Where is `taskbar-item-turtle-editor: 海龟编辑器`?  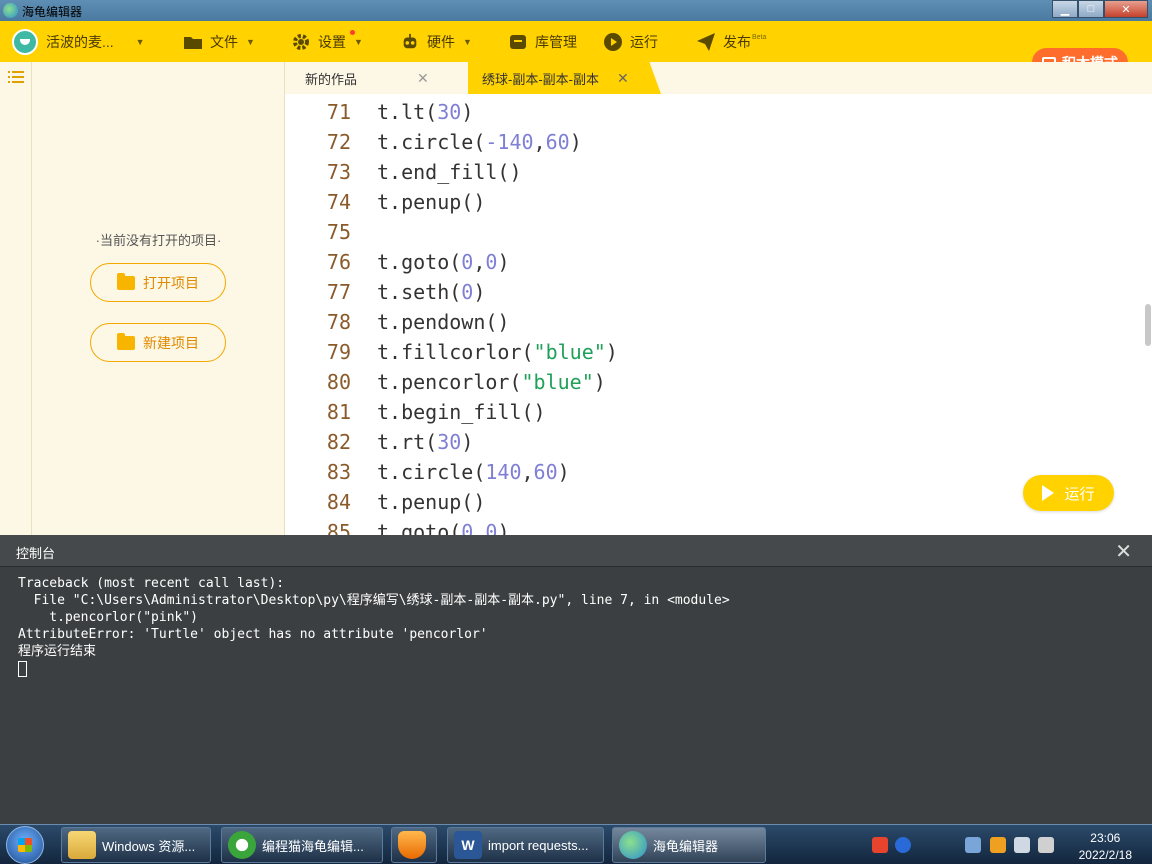
taskbar-item-turtle-editor: 海龟编辑器 is located at coordinates (689, 845).